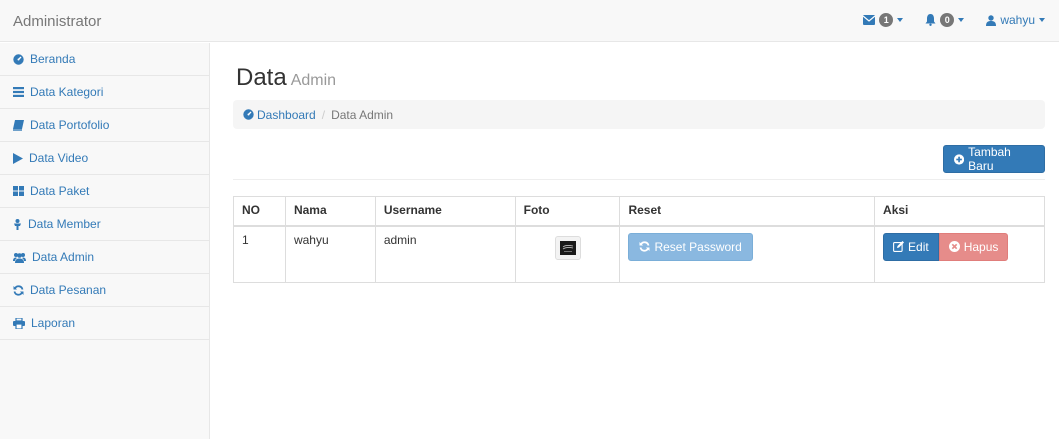 The image size is (1059, 439). I want to click on reset-password-label: Reset Password, so click(698, 246).